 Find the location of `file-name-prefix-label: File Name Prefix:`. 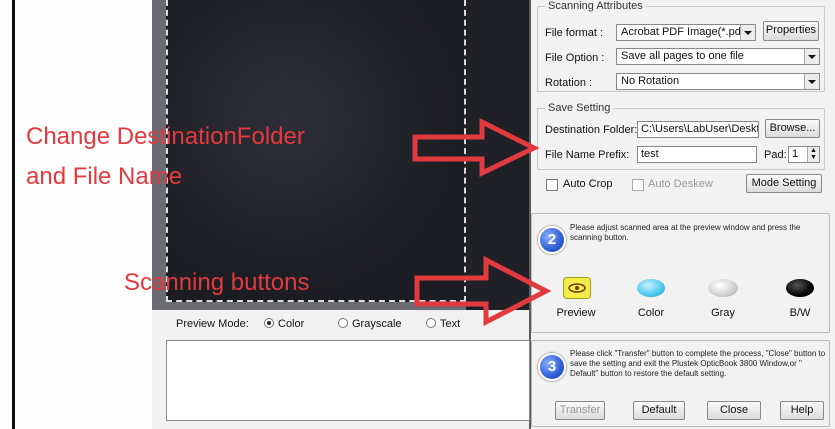

file-name-prefix-label: File Name Prefix: is located at coordinates (587, 155).